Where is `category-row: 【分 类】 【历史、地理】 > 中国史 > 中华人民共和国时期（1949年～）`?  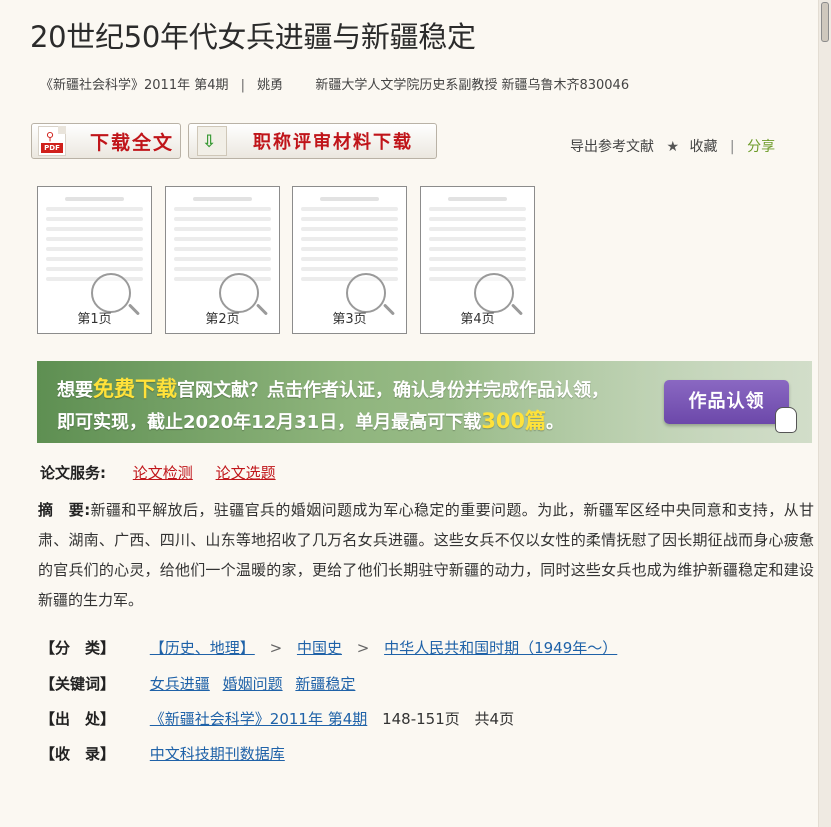 category-row: 【分 类】 【历史、地理】 > 中国史 > 中华人民共和国时期（1949年～） is located at coordinates (328, 648).